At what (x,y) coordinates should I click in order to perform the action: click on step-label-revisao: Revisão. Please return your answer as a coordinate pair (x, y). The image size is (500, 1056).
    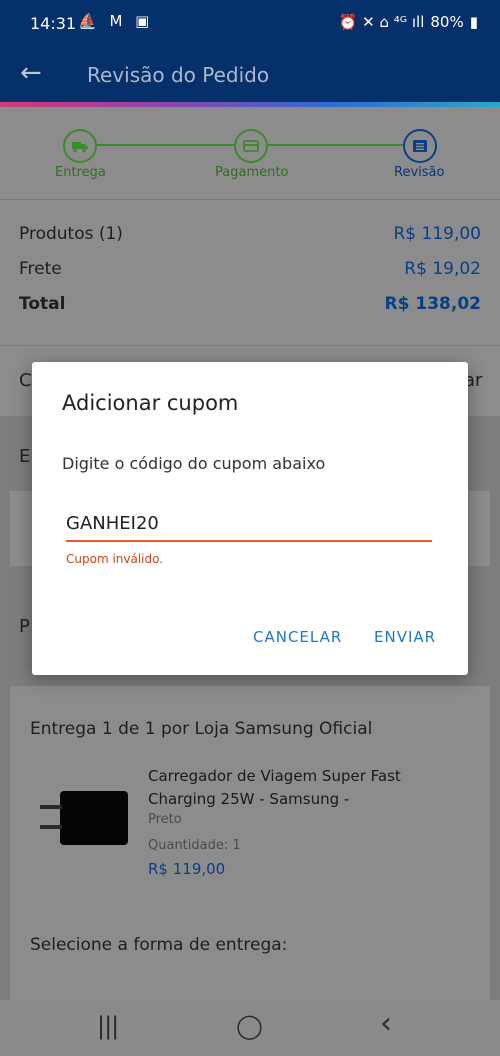
    Looking at the image, I should click on (419, 172).